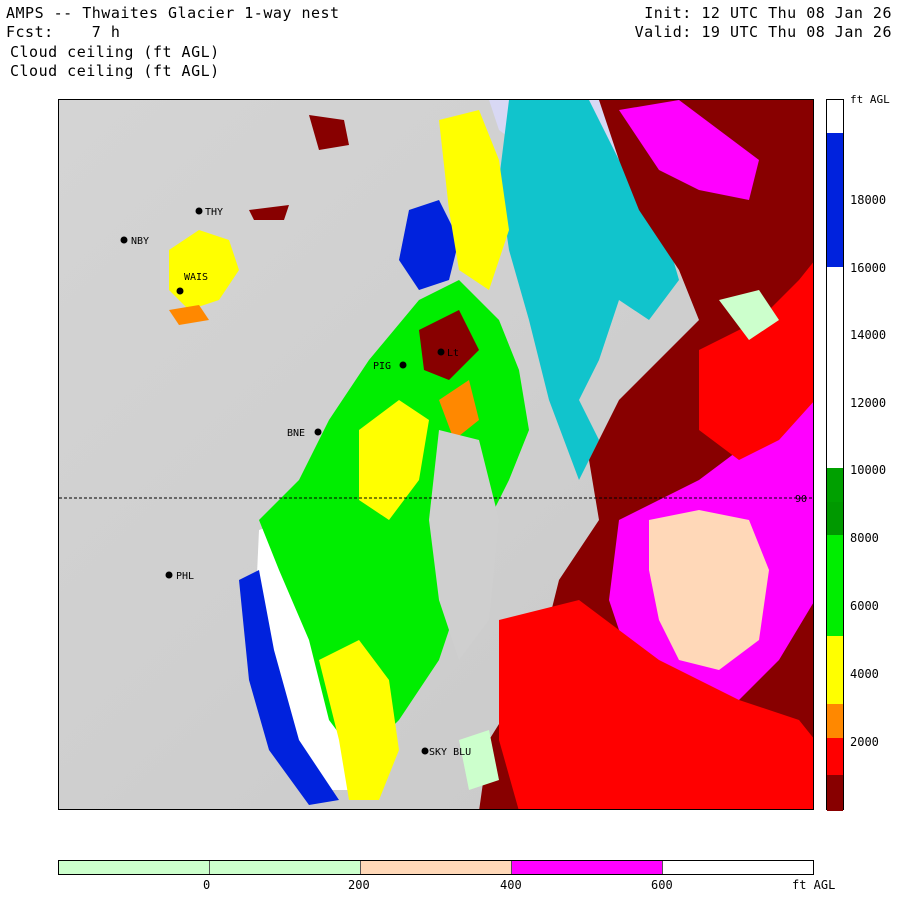 The height and width of the screenshot is (900, 900). What do you see at coordinates (868, 200) in the screenshot?
I see `cb-tick-18000: 18000` at bounding box center [868, 200].